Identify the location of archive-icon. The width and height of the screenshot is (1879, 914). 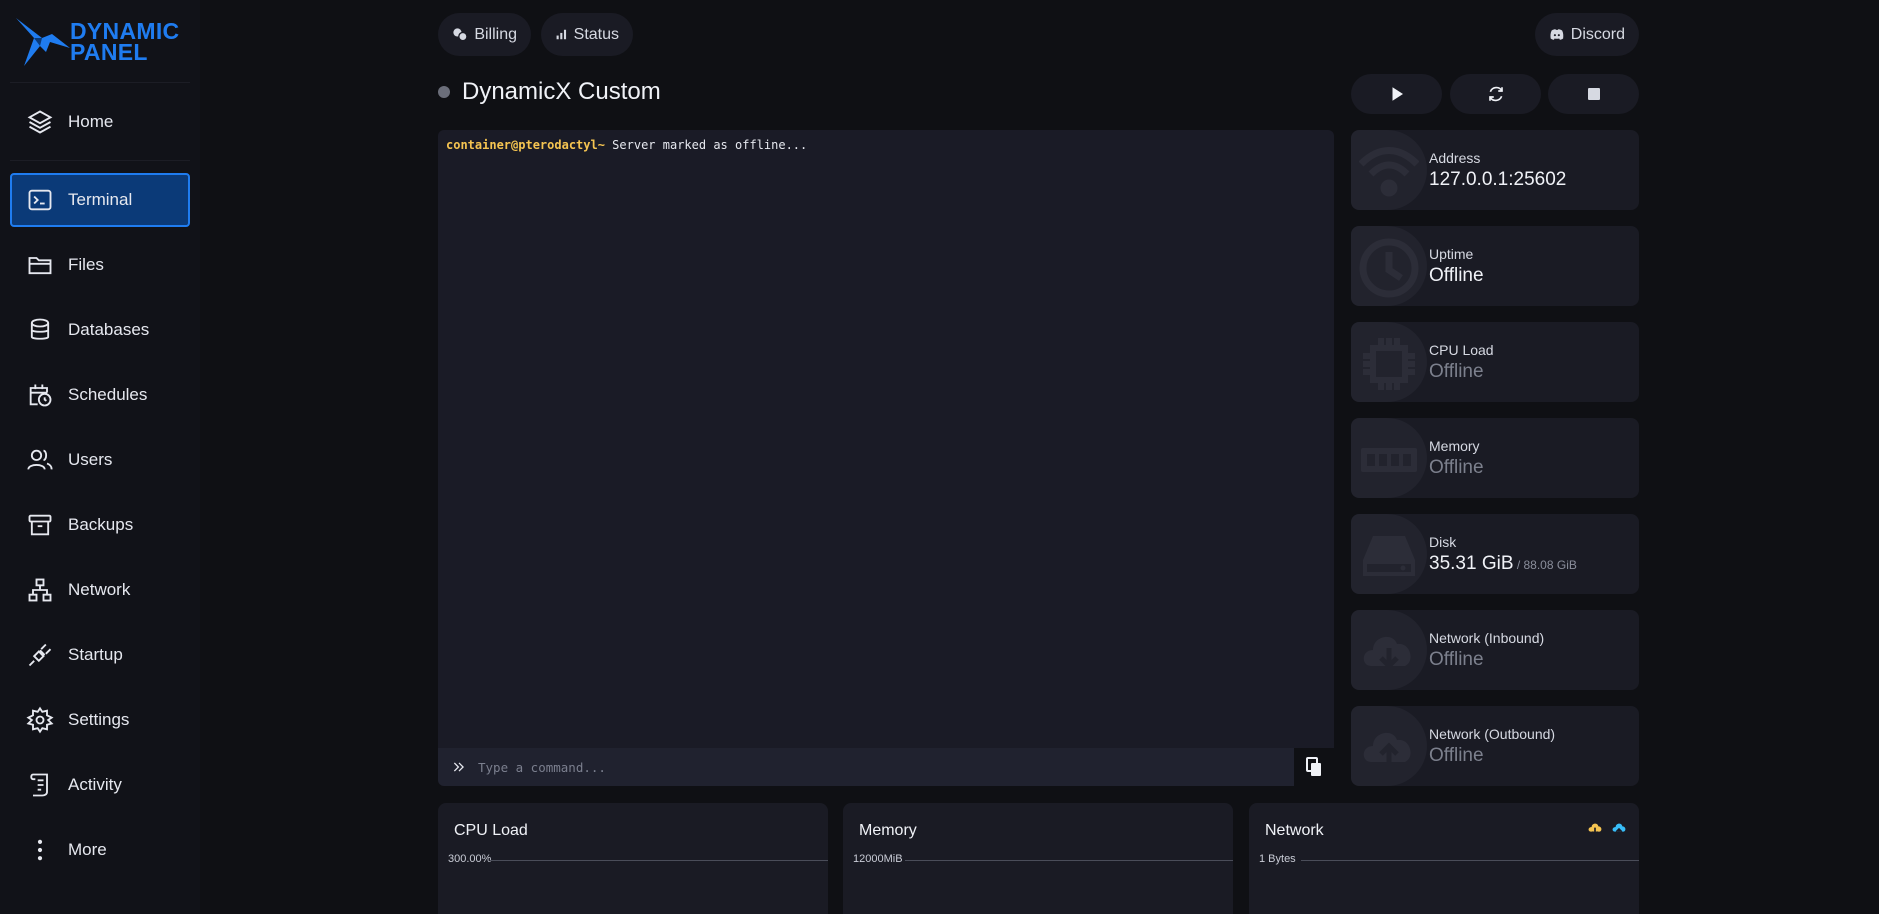
(40, 525).